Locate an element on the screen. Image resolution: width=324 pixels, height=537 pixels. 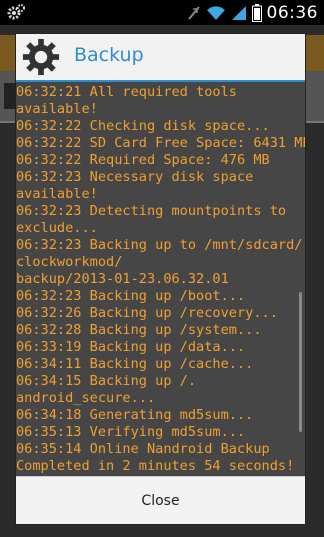
dialog-title: Backup is located at coordinates (109, 55).